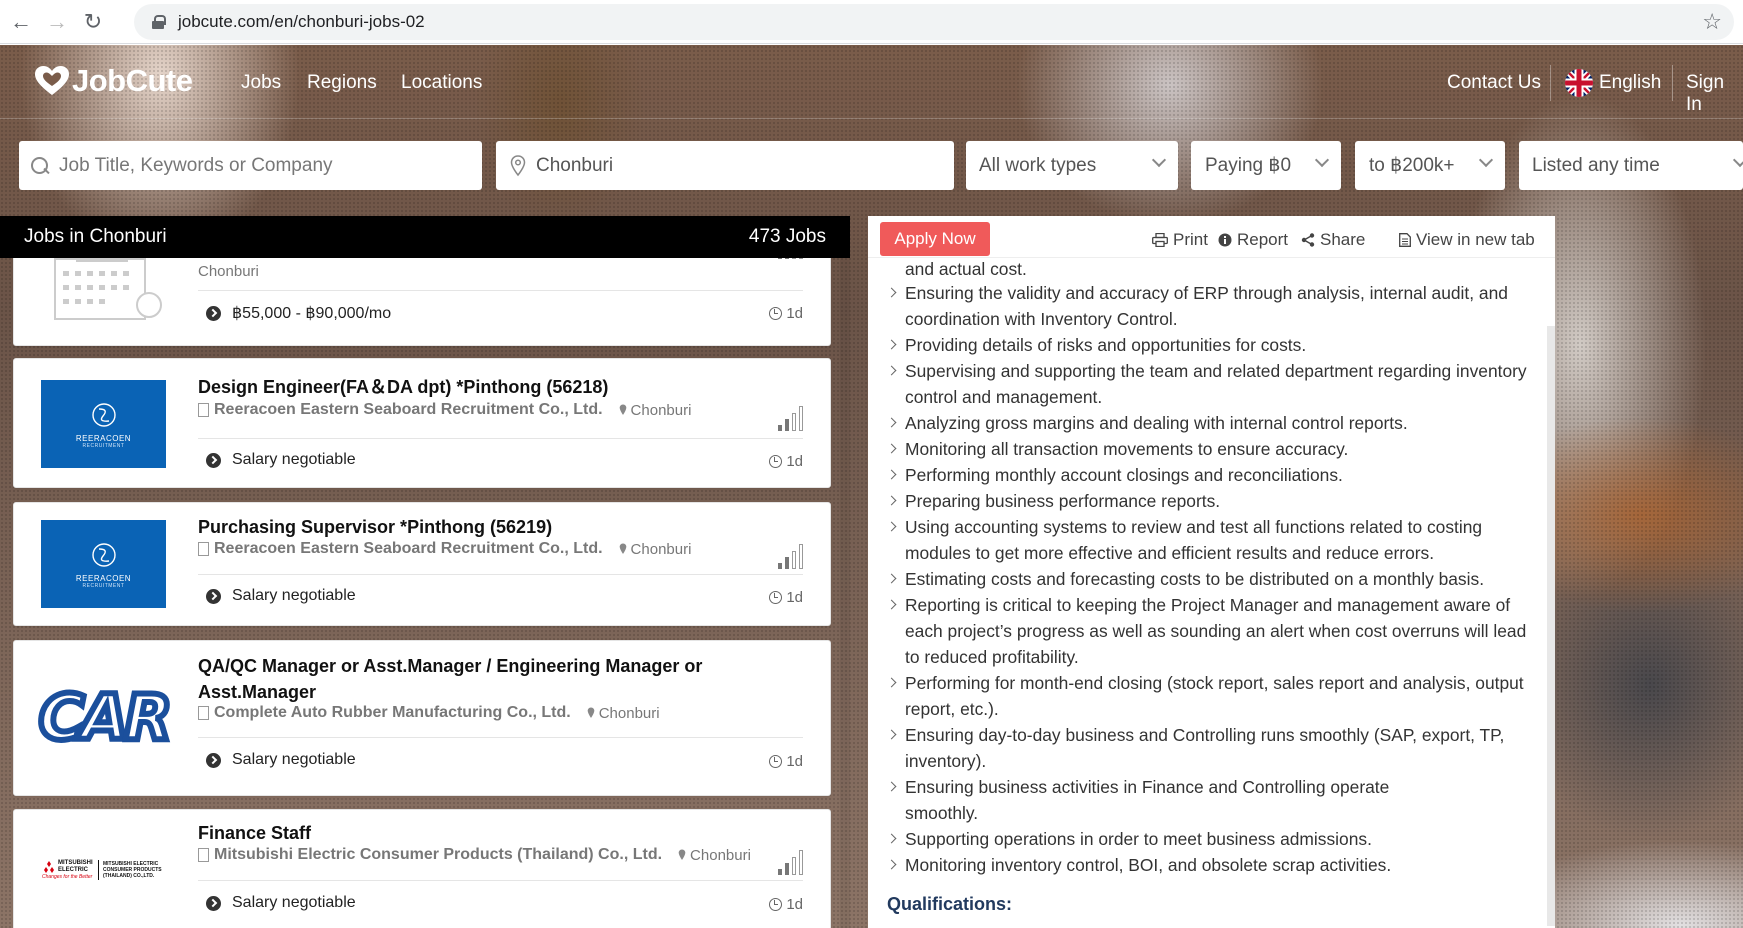 This screenshot has height=928, width=1743. What do you see at coordinates (52, 81) in the screenshot?
I see `heart-logo-icon` at bounding box center [52, 81].